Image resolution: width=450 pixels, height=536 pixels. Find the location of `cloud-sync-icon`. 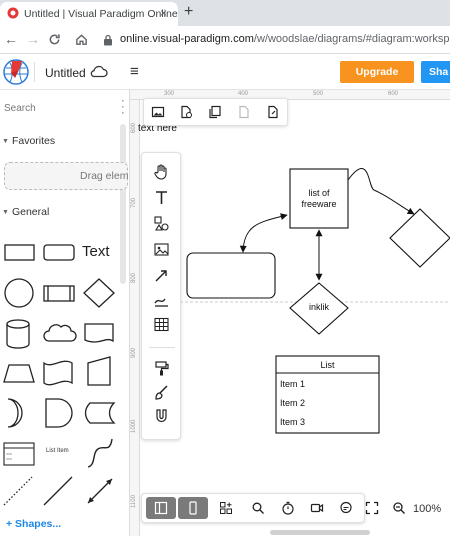

cloud-sync-icon is located at coordinates (99, 71).